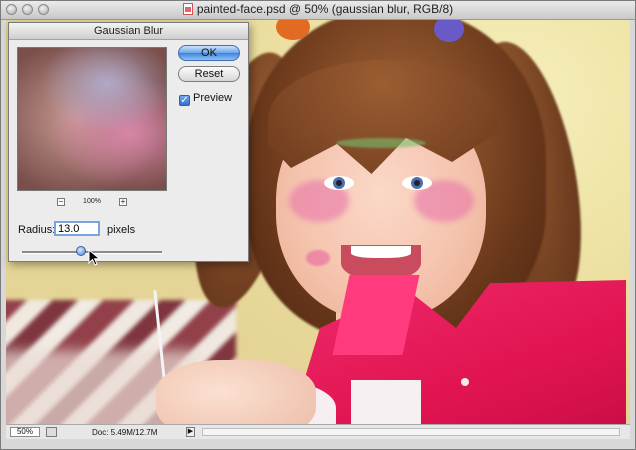 This screenshot has height=450, width=636. What do you see at coordinates (81, 251) in the screenshot?
I see `radius-slider-thumb` at bounding box center [81, 251].